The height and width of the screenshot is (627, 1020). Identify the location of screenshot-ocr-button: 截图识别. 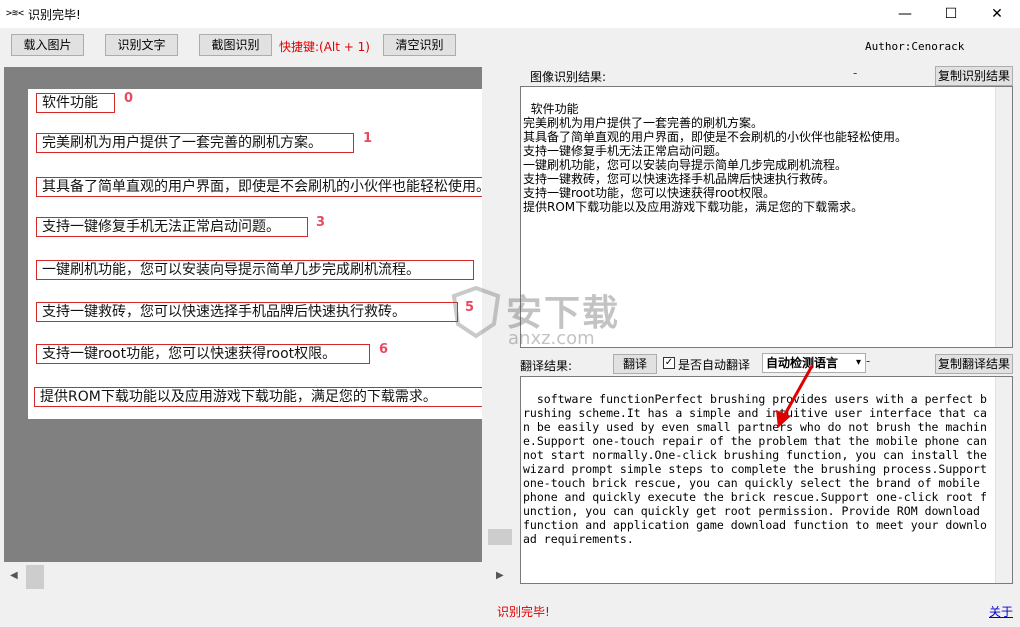
(235, 45).